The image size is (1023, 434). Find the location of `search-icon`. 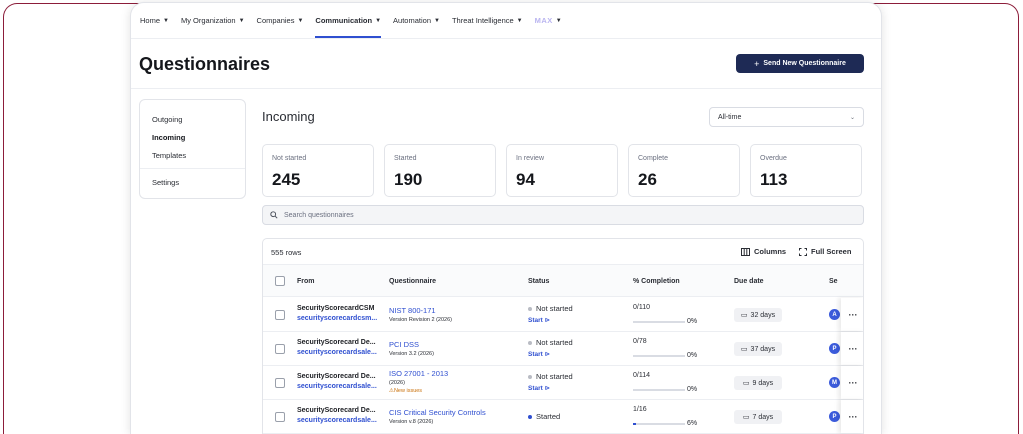

search-icon is located at coordinates (274, 215).